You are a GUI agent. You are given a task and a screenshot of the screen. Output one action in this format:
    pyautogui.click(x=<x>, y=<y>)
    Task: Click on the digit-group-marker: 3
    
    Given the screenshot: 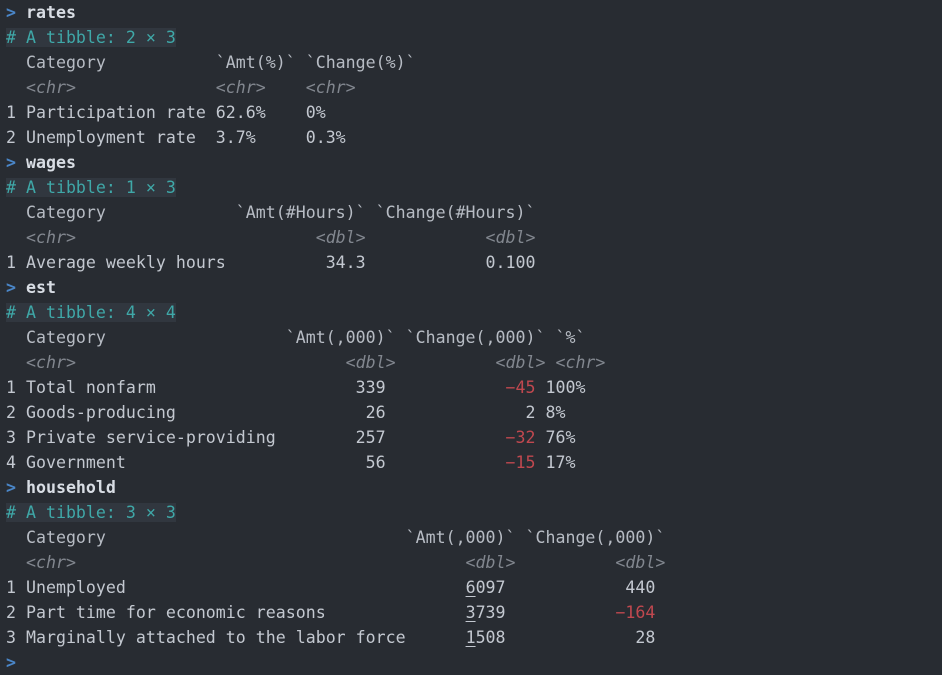 What is the action you would take?
    pyautogui.click(x=470, y=612)
    